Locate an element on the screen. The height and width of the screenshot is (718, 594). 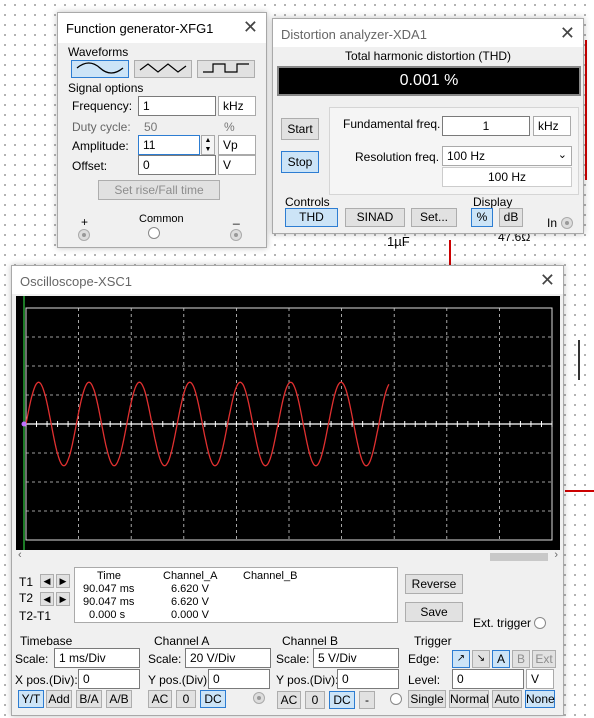
scroll-right-icon: › is located at coordinates (556, 555).